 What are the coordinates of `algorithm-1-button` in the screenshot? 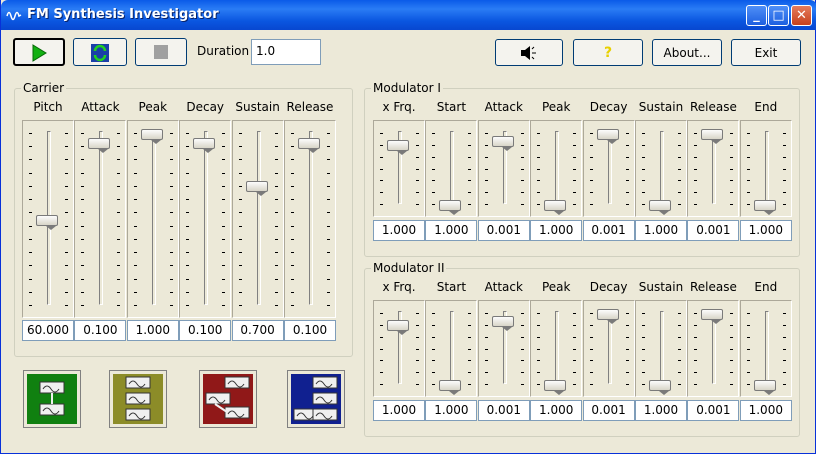 It's located at (52, 399).